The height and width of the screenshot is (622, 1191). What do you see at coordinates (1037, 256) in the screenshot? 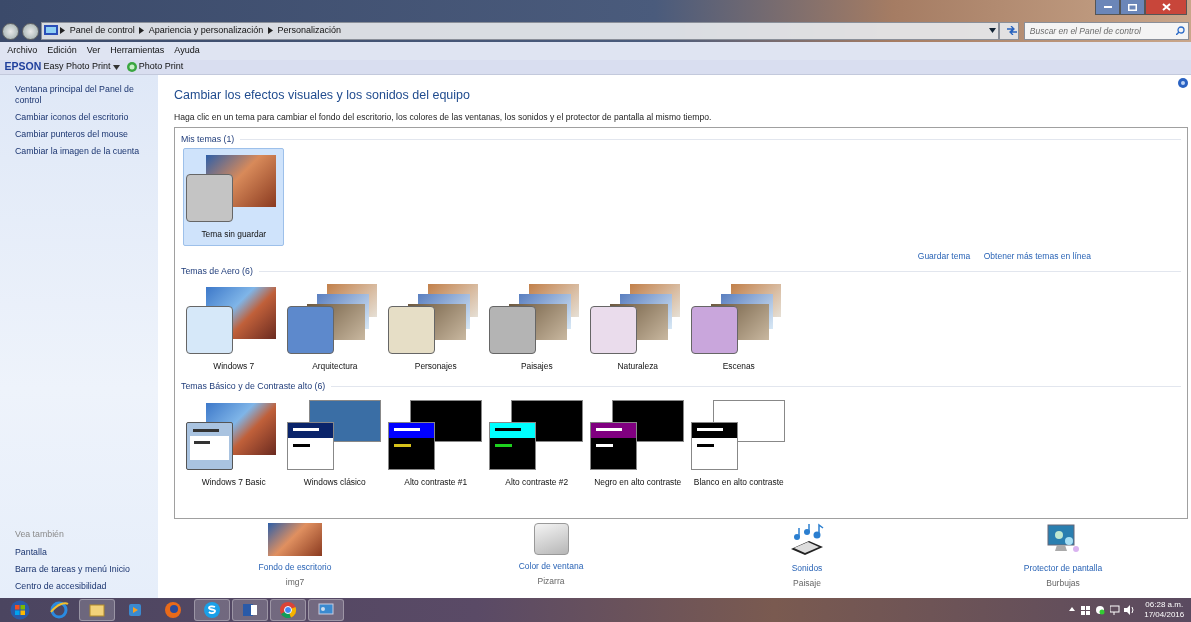
I see `link: Obtener más temas en línea` at bounding box center [1037, 256].